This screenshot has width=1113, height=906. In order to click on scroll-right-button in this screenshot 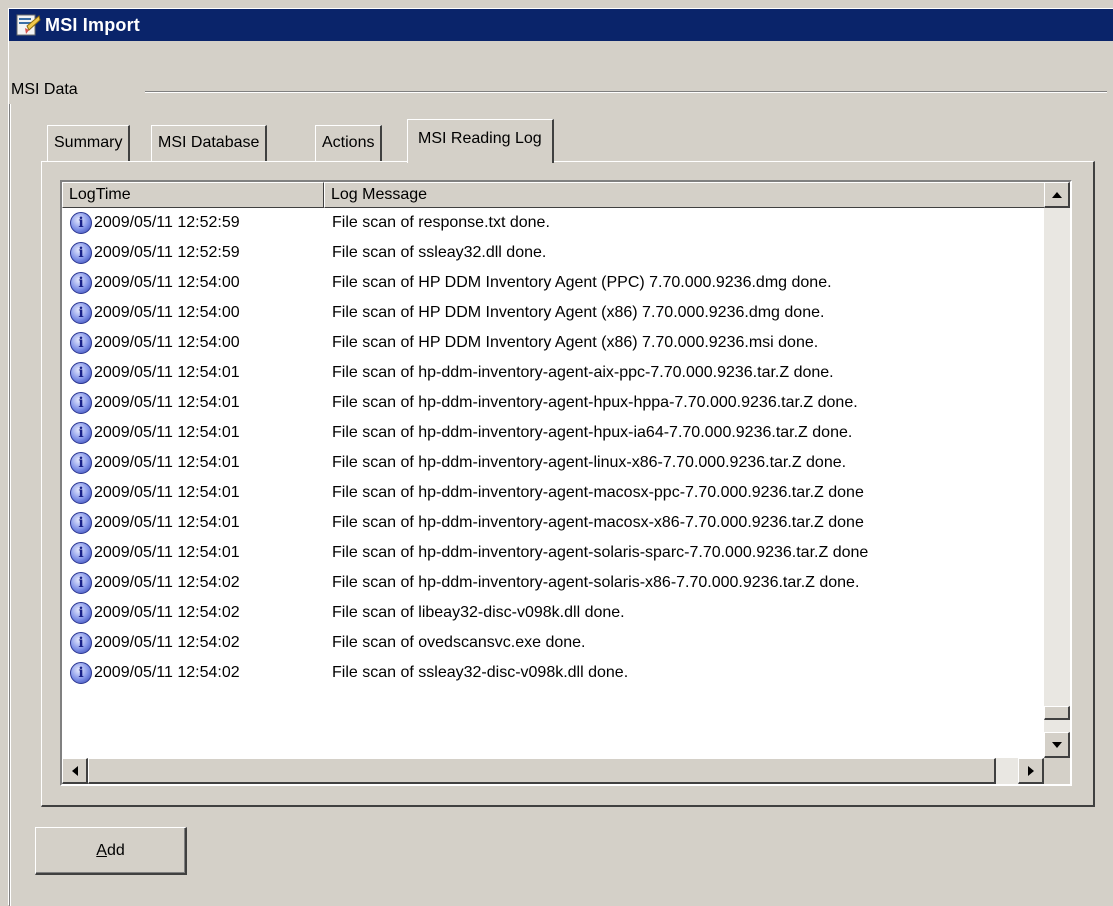, I will do `click(1031, 771)`.